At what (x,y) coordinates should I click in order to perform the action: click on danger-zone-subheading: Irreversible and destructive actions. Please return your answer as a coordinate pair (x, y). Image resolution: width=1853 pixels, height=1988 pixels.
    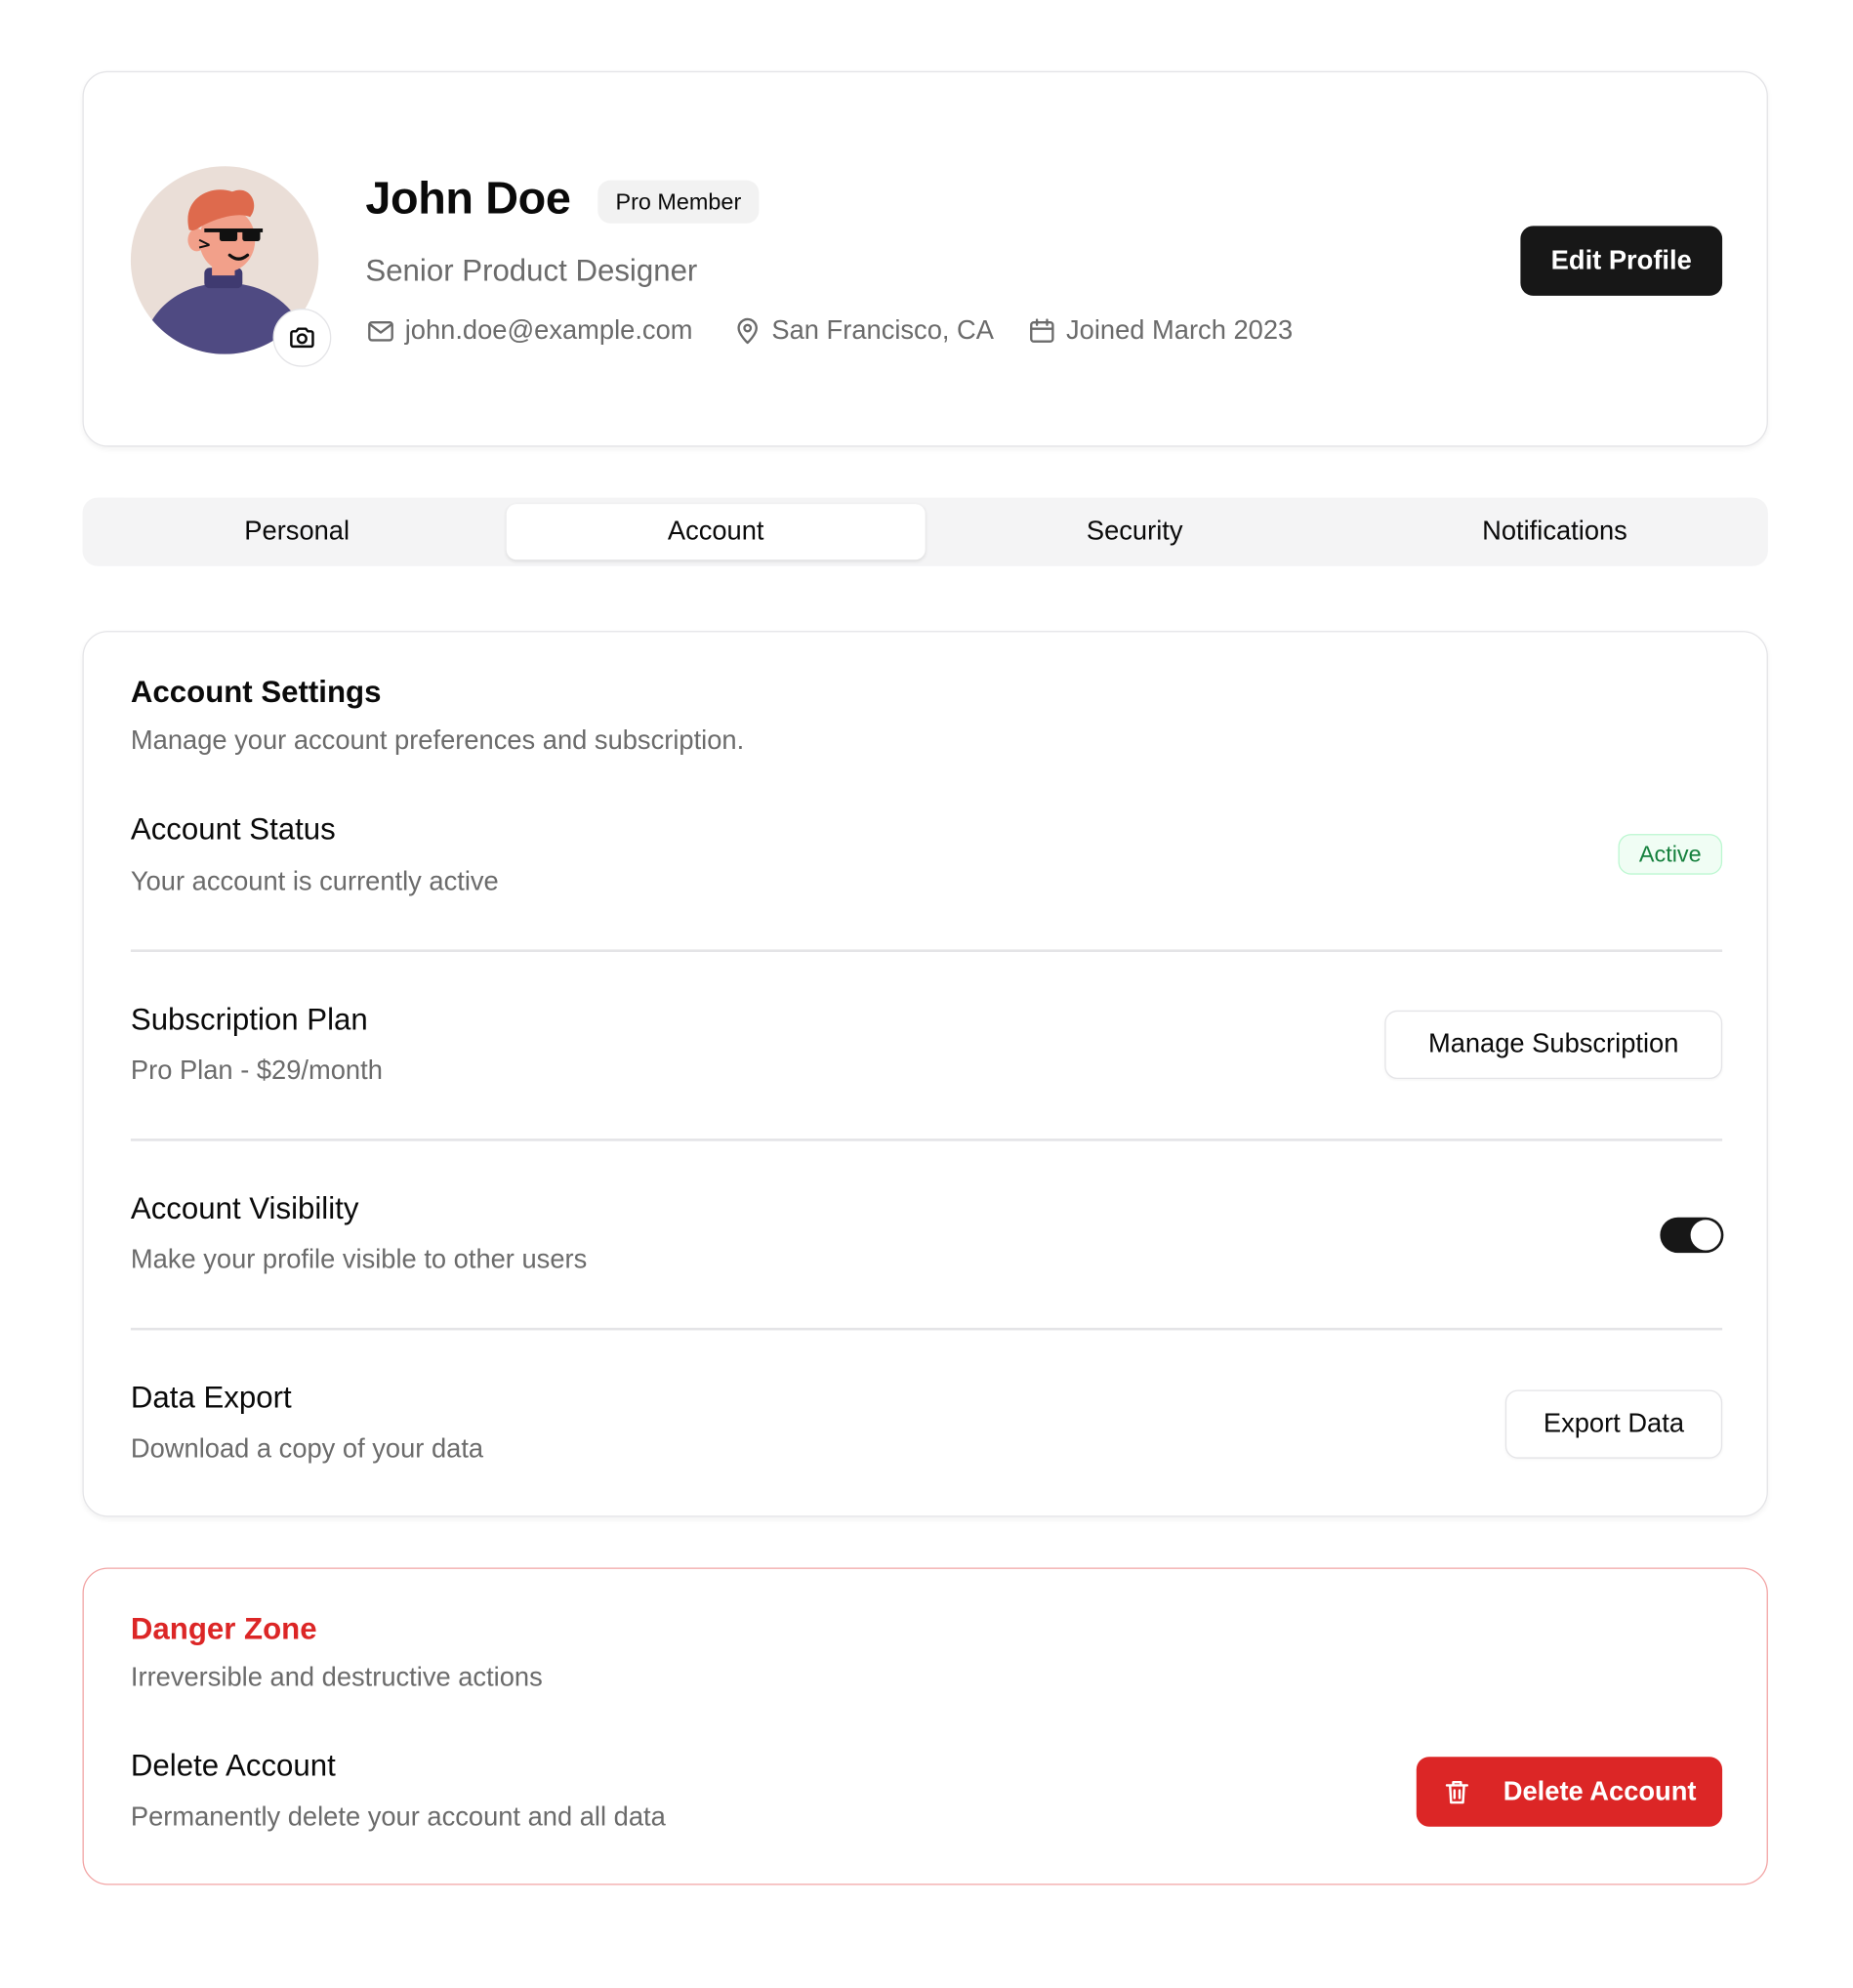
    Looking at the image, I should click on (336, 1677).